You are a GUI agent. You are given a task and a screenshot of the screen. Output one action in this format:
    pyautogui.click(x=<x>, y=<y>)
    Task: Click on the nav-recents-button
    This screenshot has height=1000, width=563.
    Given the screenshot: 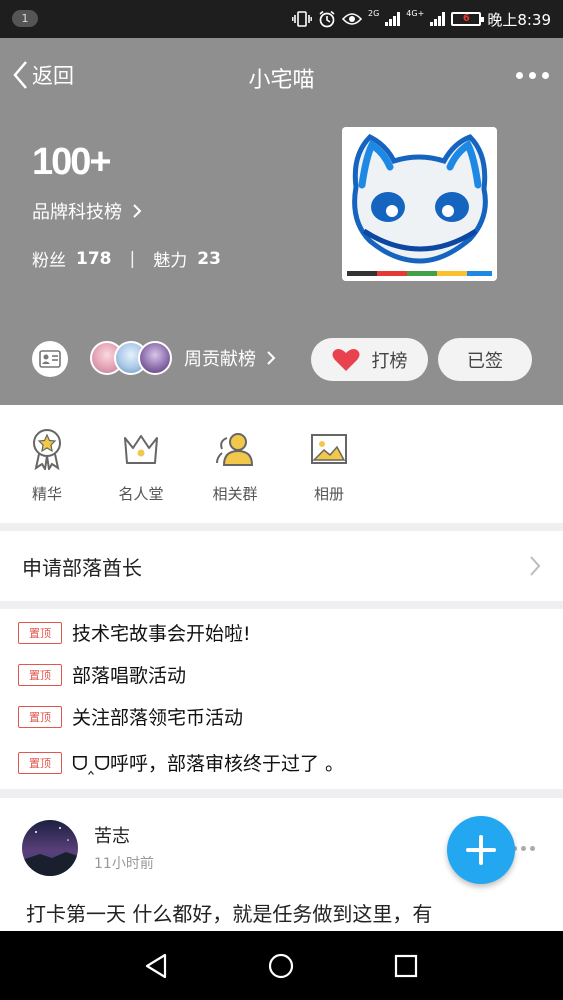 What is the action you would take?
    pyautogui.click(x=406, y=965)
    